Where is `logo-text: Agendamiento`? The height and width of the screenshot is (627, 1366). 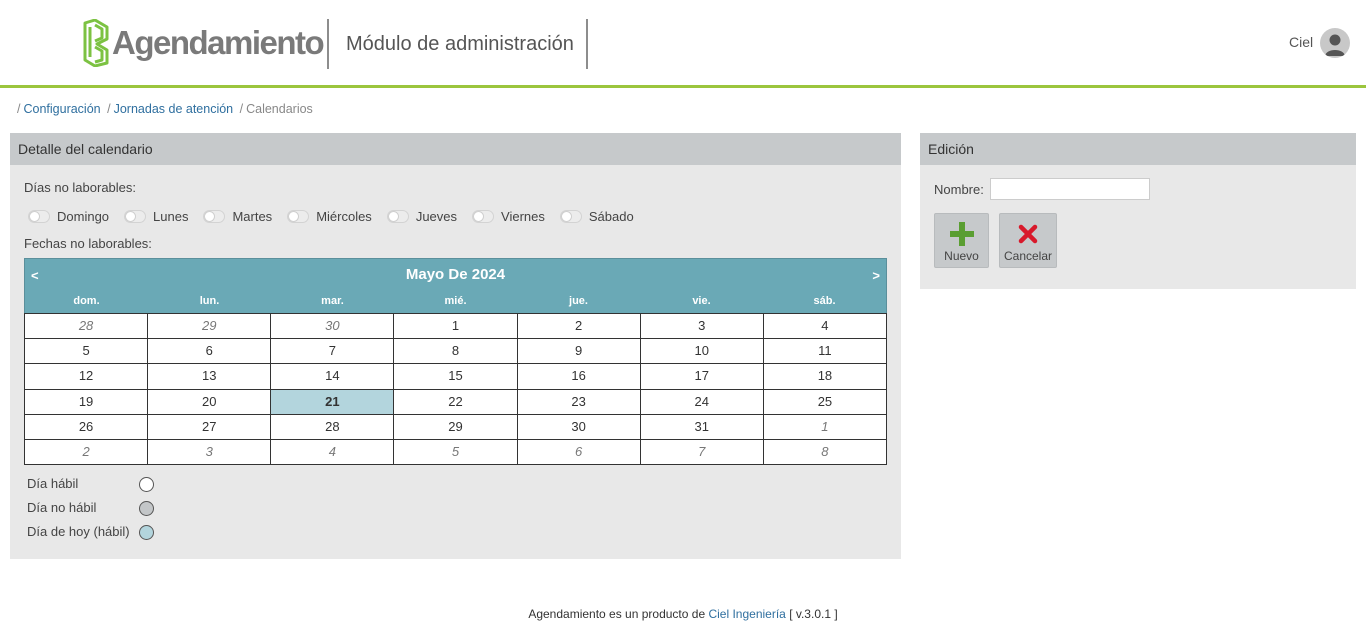 logo-text: Agendamiento is located at coordinates (218, 42).